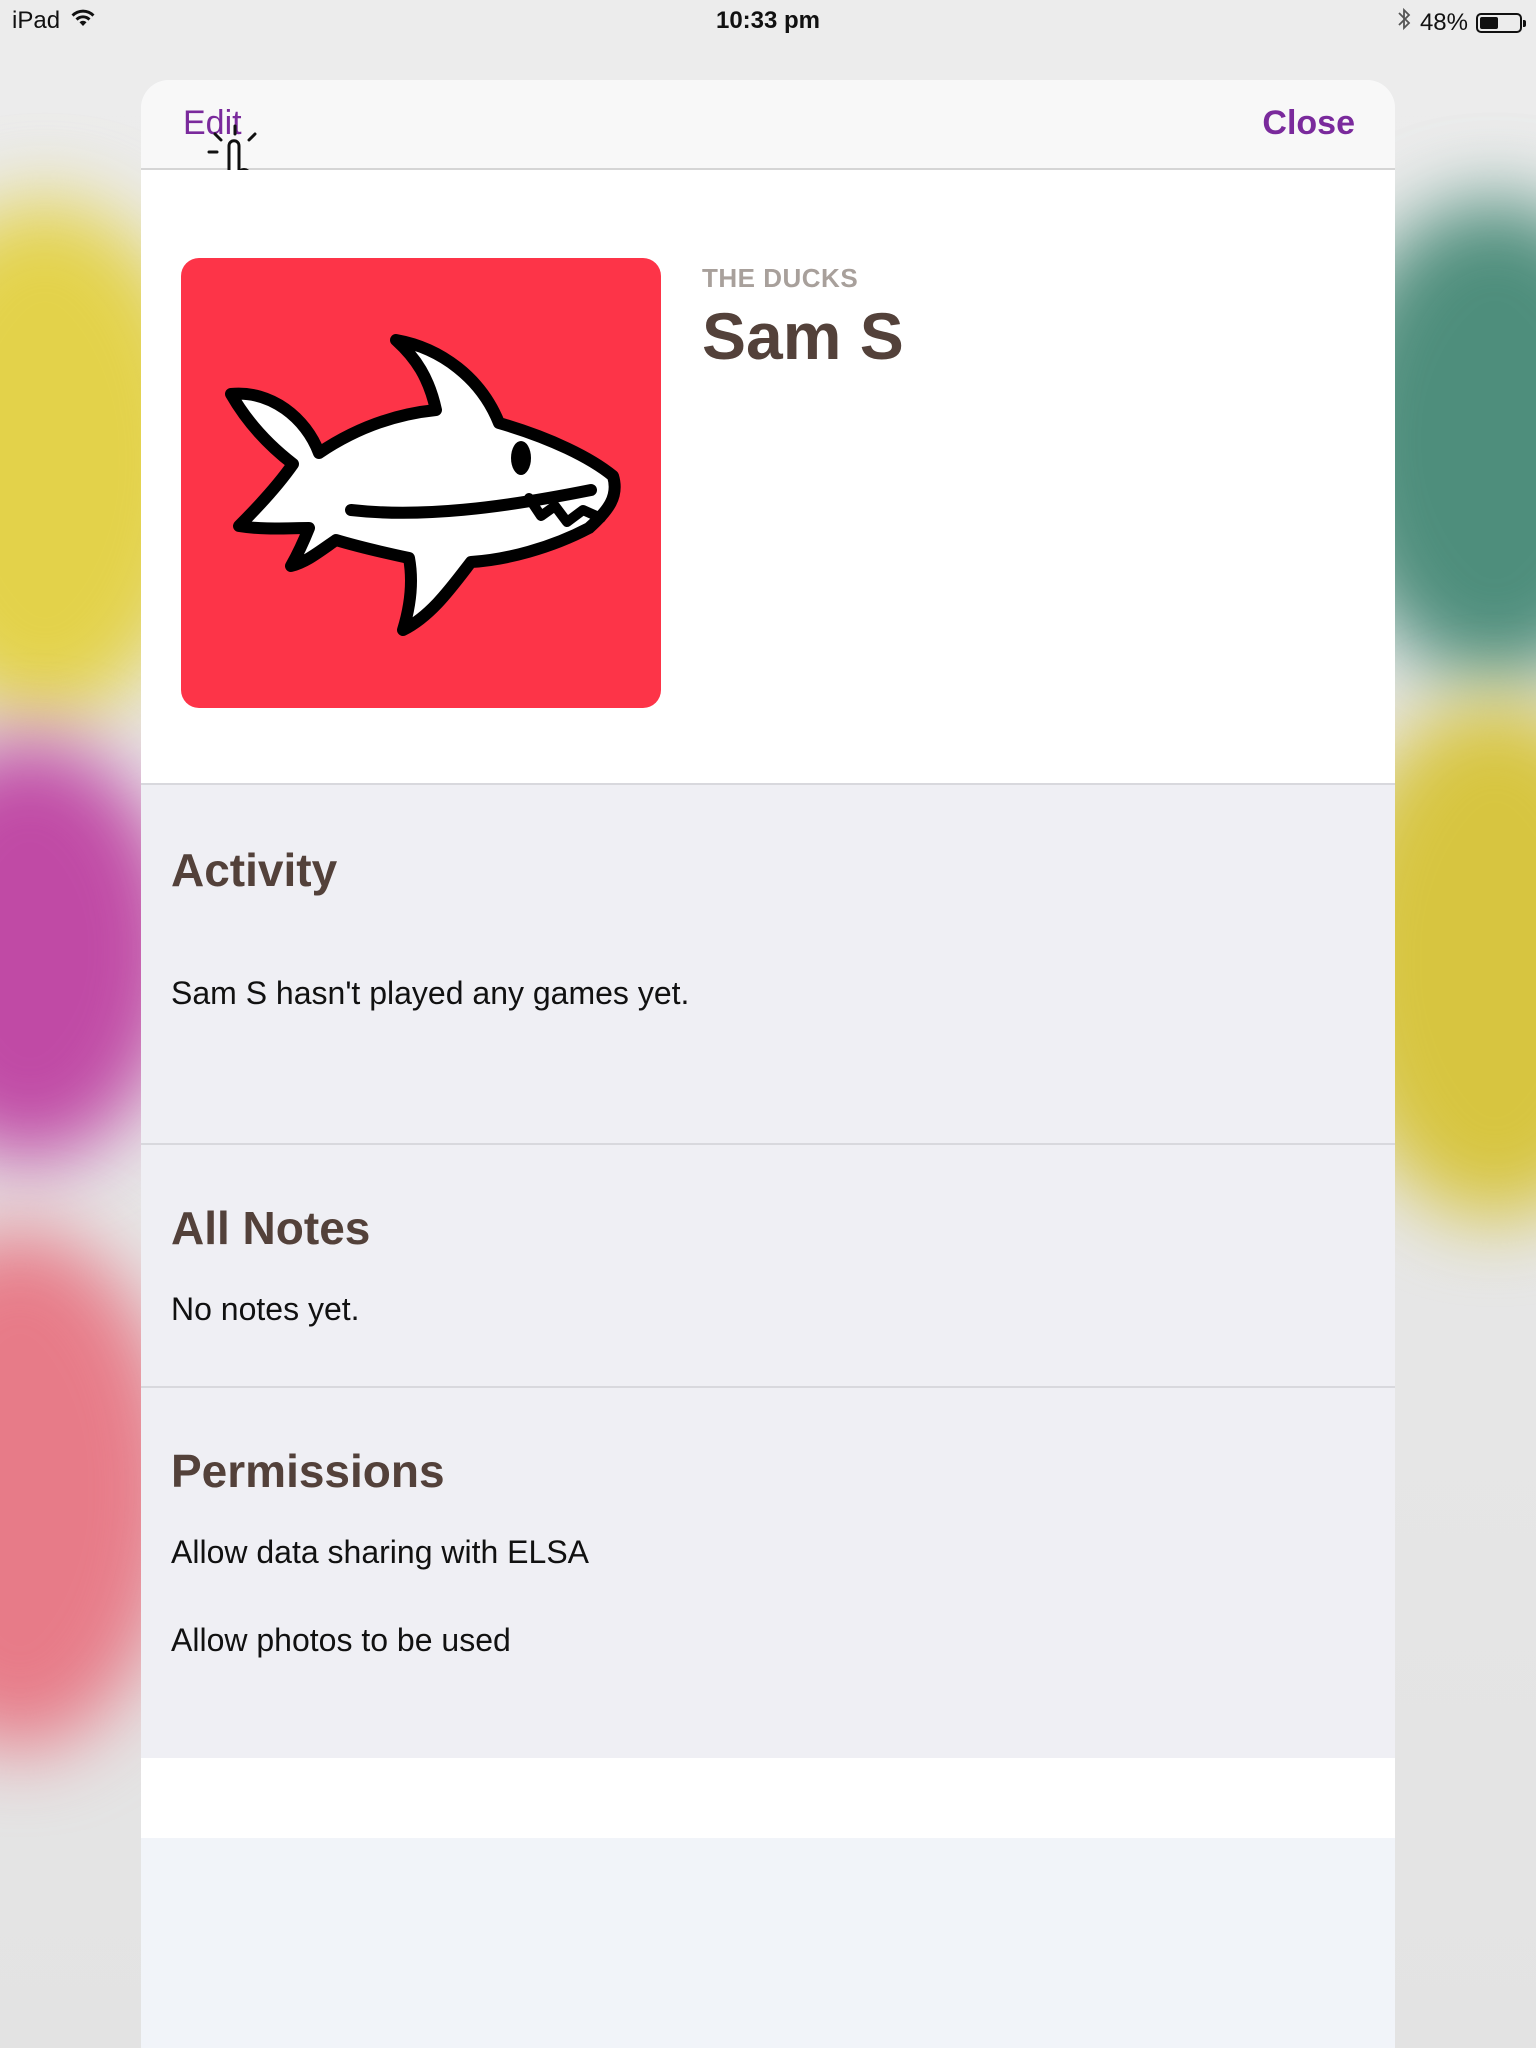  What do you see at coordinates (308, 1471) in the screenshot?
I see `permissions-title: Permissions` at bounding box center [308, 1471].